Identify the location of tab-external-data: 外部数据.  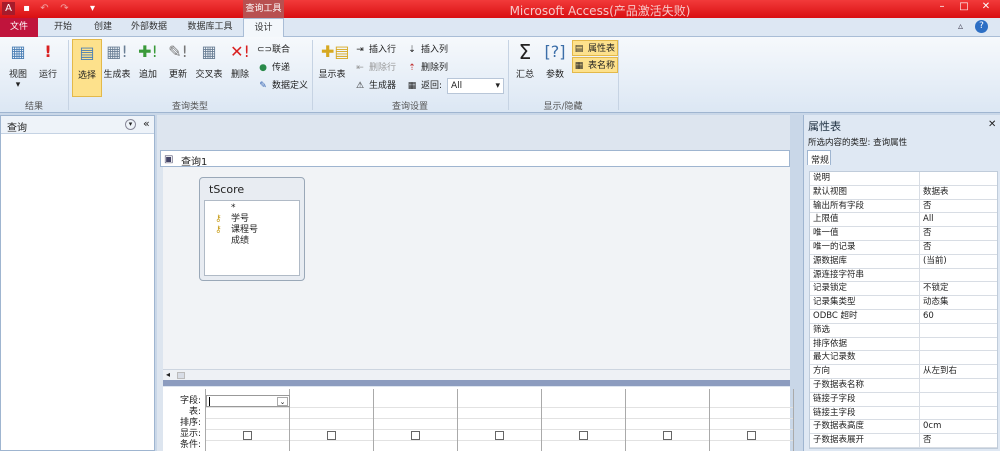
(149, 27).